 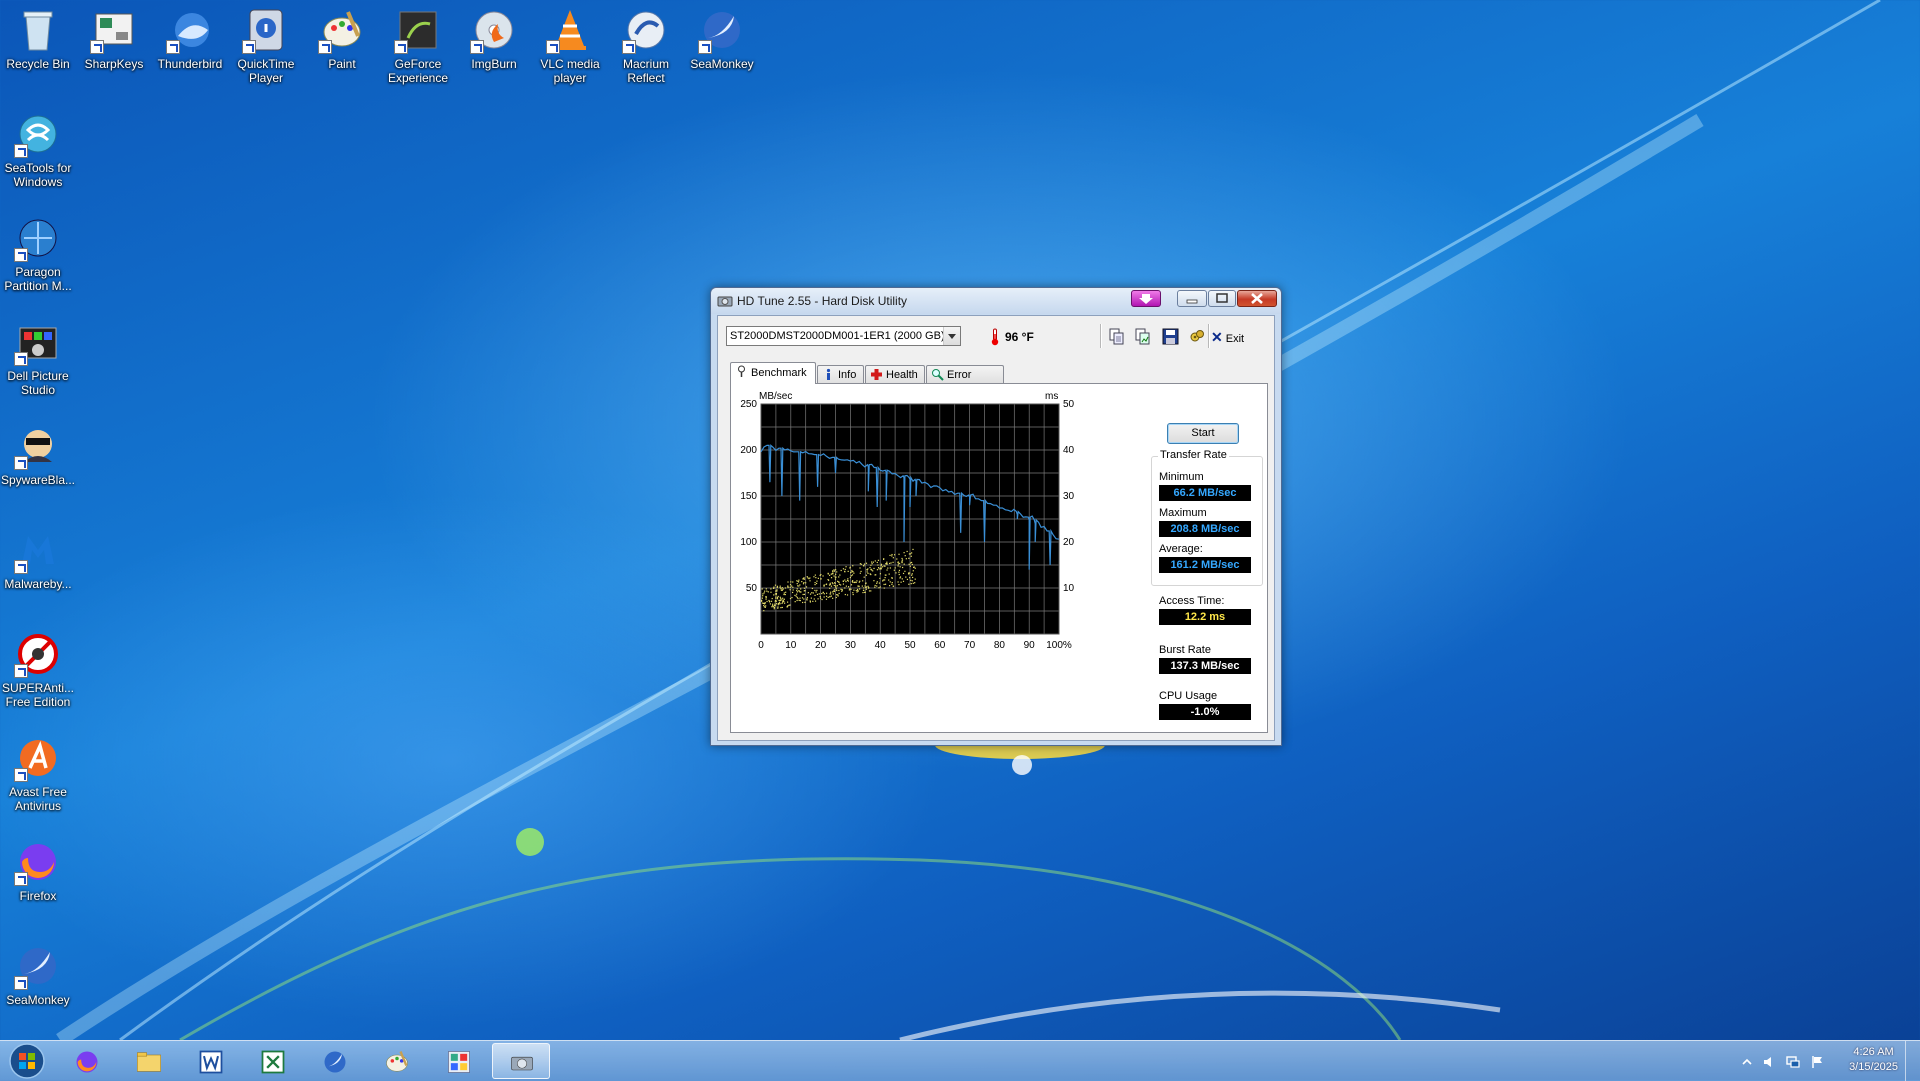 I want to click on show-desktop-button, so click(x=1912, y=1061).